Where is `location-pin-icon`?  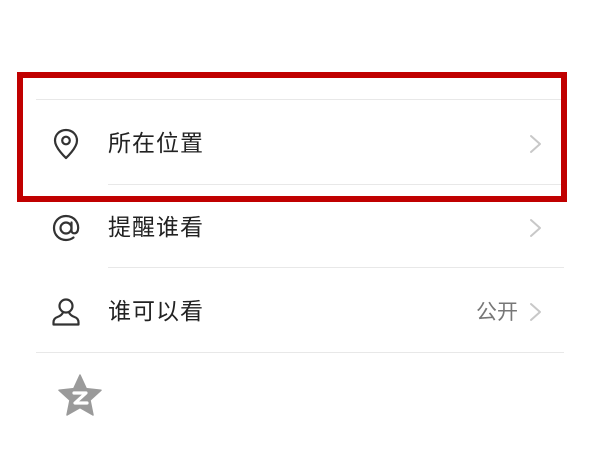
location-pin-icon is located at coordinates (66, 144).